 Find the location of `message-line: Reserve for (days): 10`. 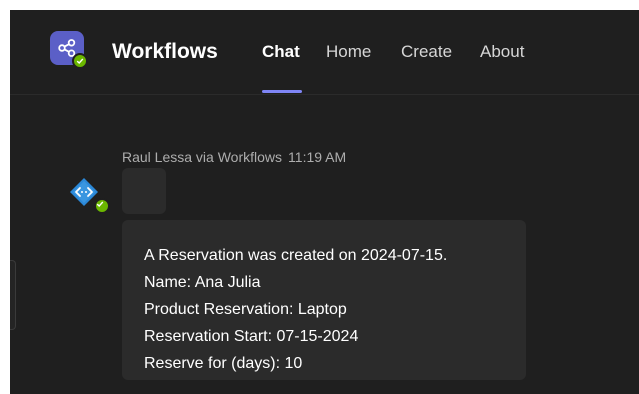

message-line: Reserve for (days): 10 is located at coordinates (223, 363).